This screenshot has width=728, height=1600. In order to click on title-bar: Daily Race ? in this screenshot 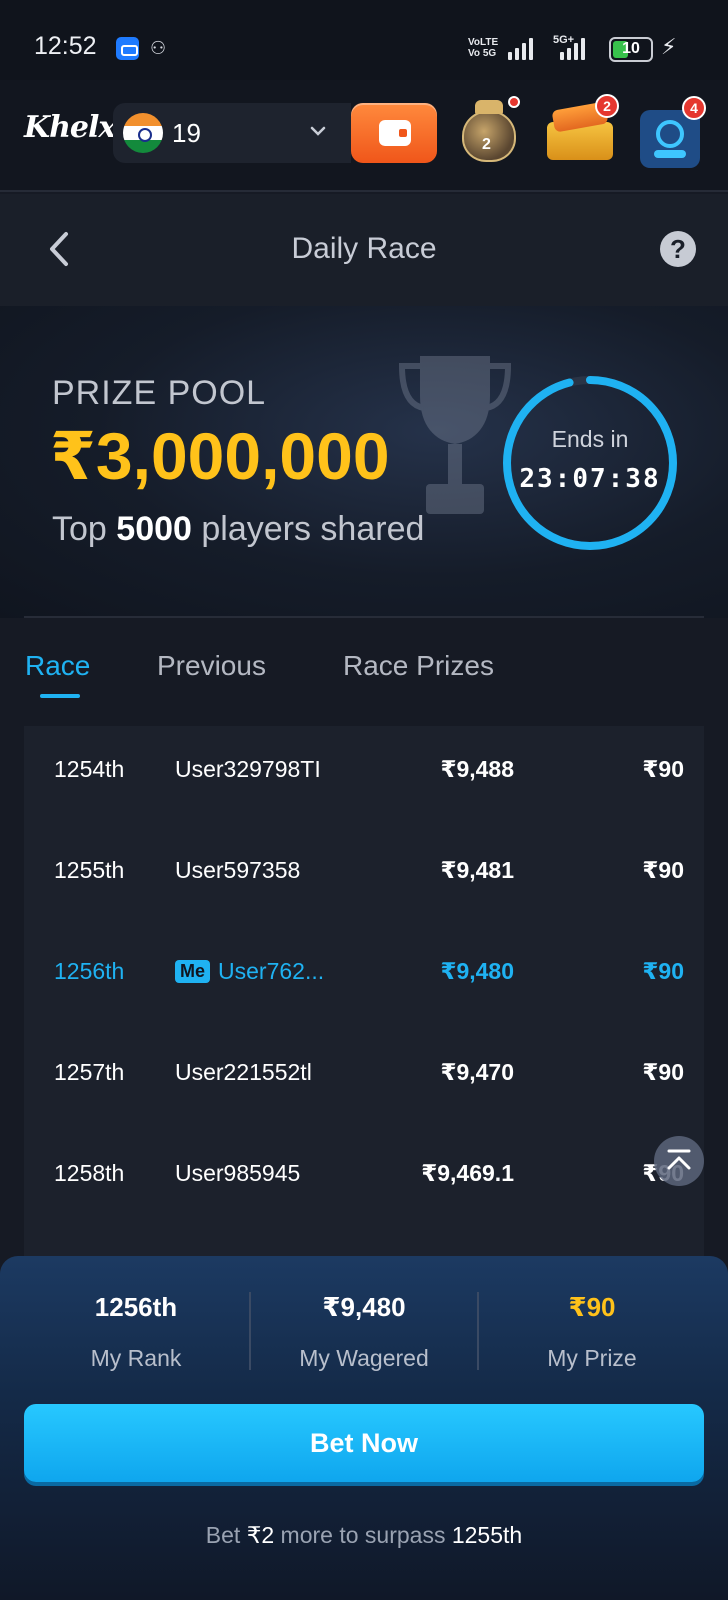, I will do `click(364, 250)`.